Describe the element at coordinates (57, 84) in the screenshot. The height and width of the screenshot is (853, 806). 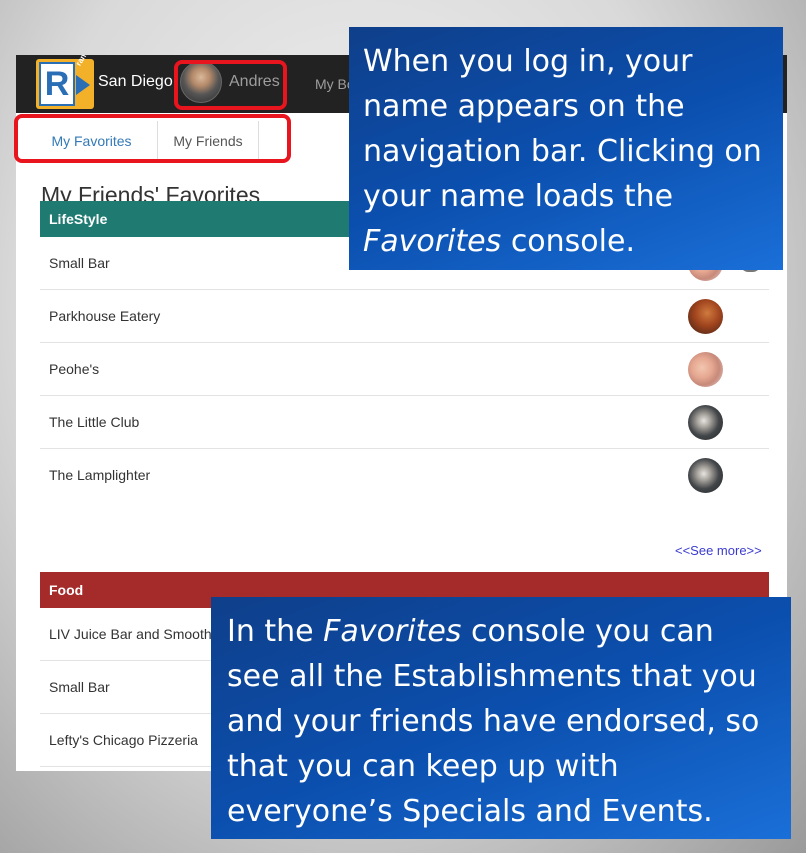
I see `logo-letter: R` at that location.